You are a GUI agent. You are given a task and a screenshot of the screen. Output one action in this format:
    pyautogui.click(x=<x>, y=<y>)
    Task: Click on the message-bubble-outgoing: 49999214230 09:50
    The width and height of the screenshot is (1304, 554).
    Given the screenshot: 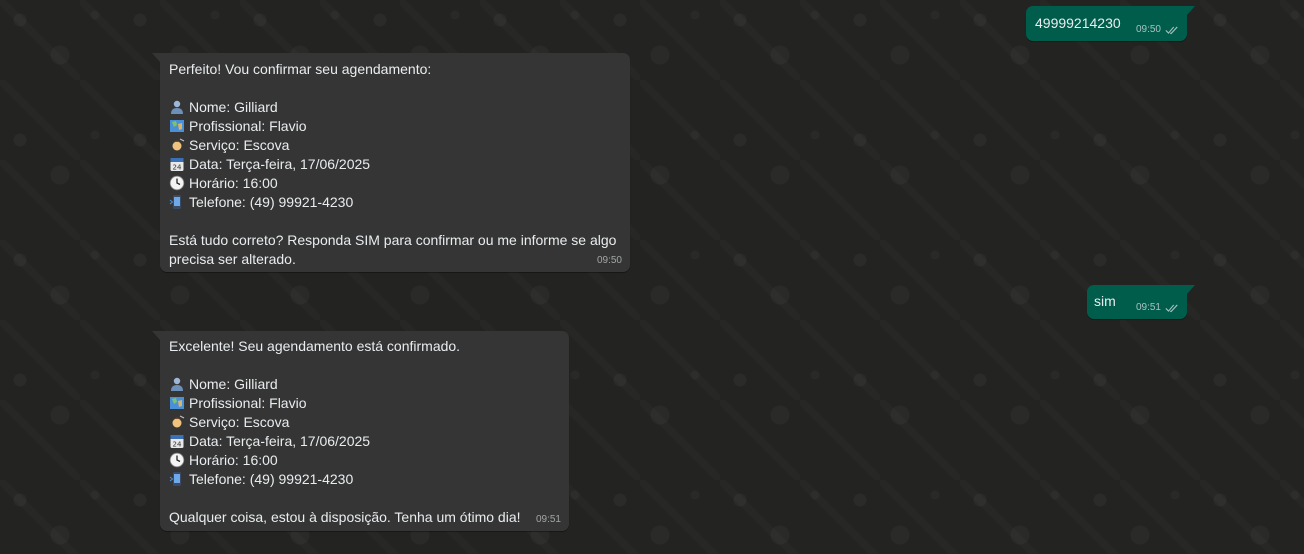 What is the action you would take?
    pyautogui.click(x=1110, y=23)
    